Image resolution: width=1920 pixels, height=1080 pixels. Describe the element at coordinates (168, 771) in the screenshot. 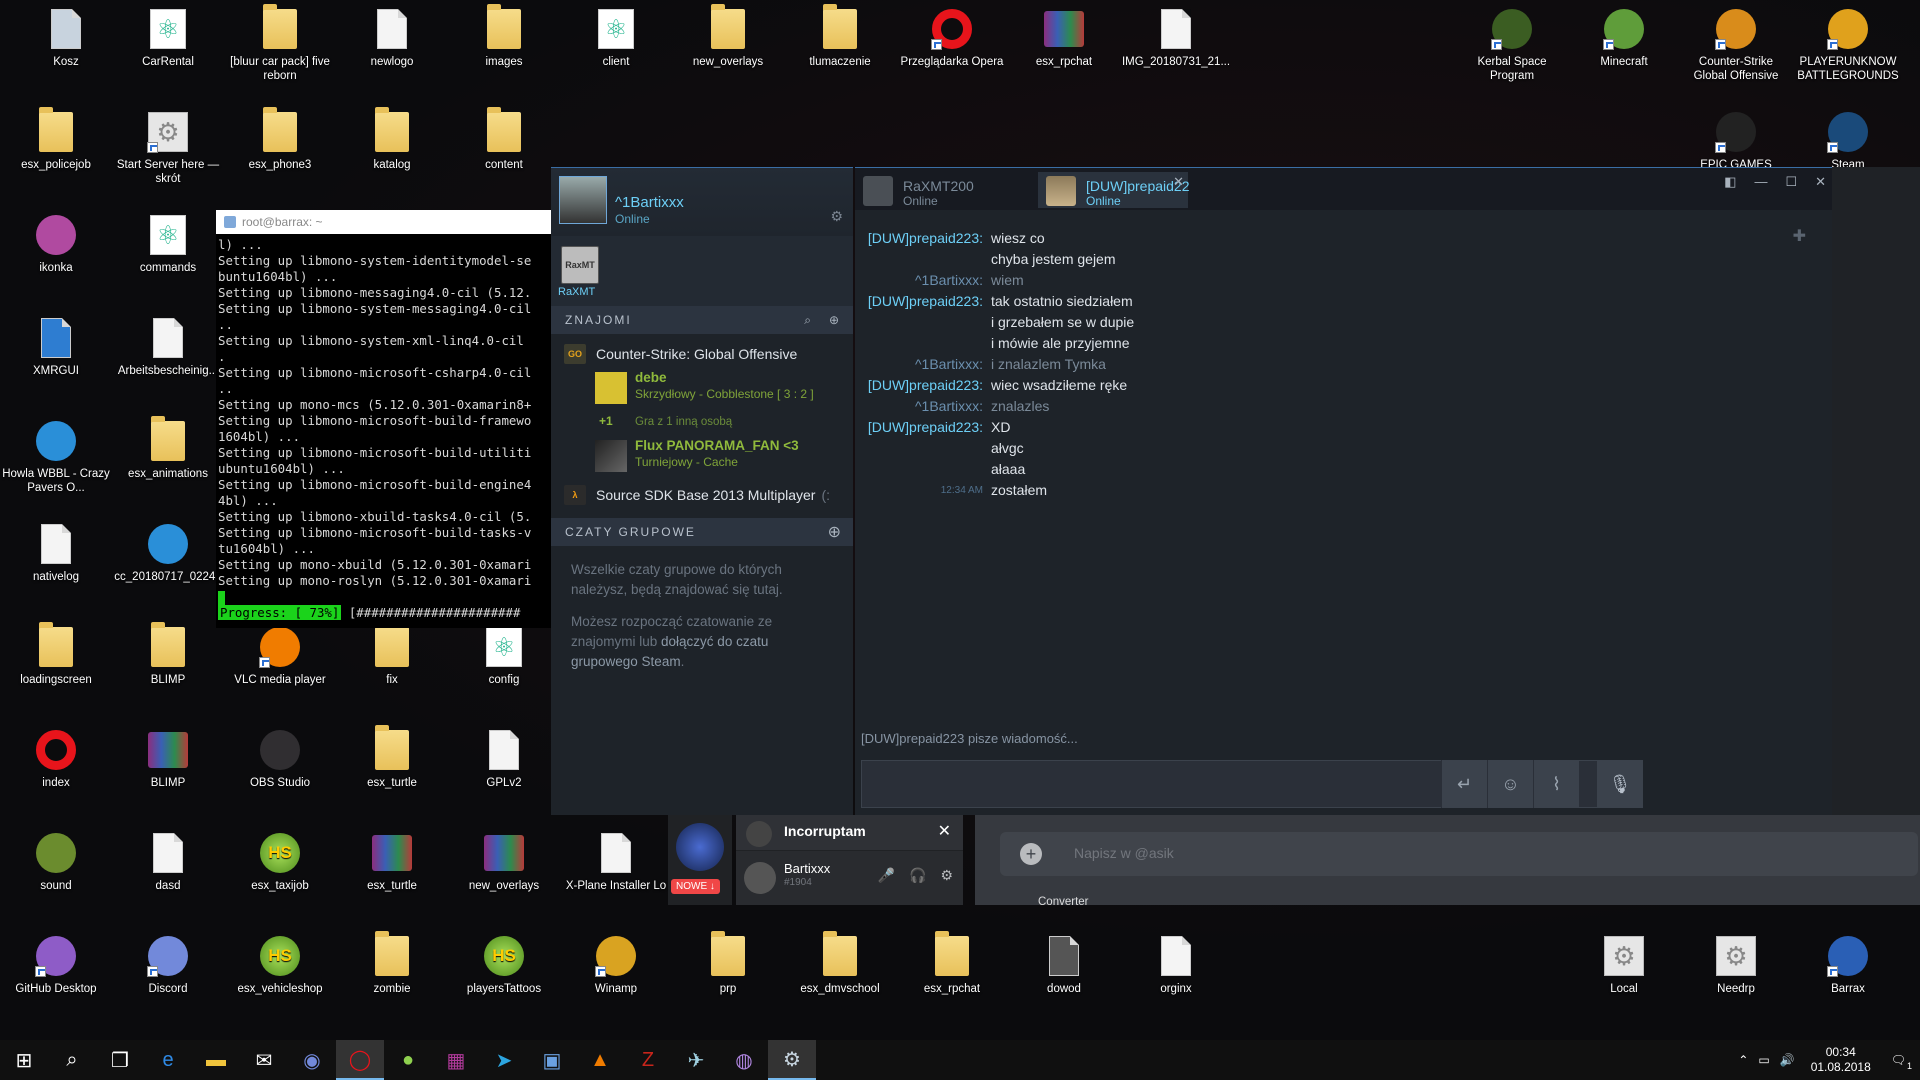

I see `desktop-icon: BLIMP` at that location.